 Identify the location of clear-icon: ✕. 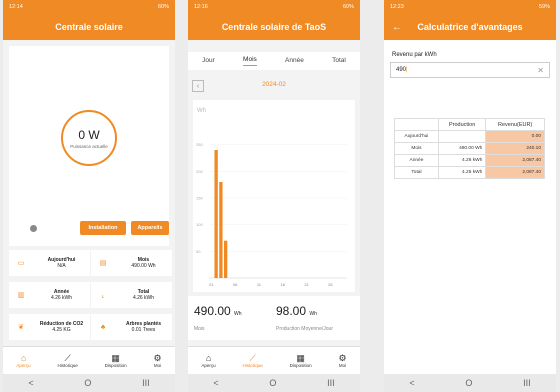
(540, 70).